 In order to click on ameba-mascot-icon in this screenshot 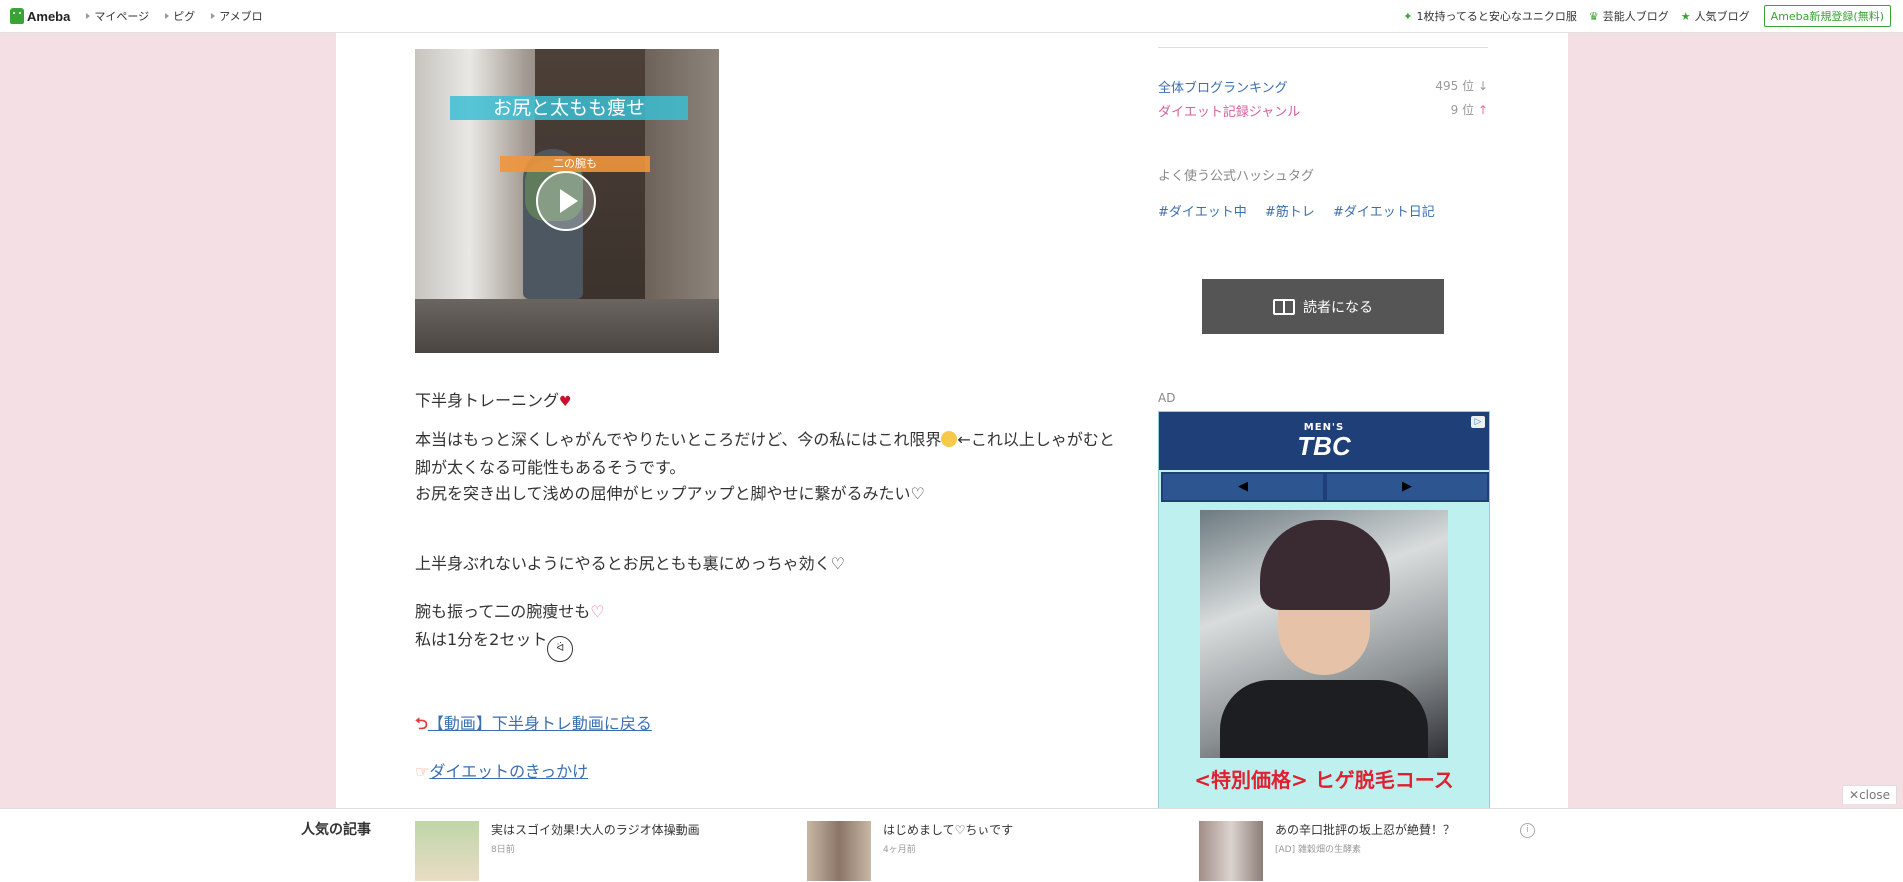, I will do `click(17, 16)`.